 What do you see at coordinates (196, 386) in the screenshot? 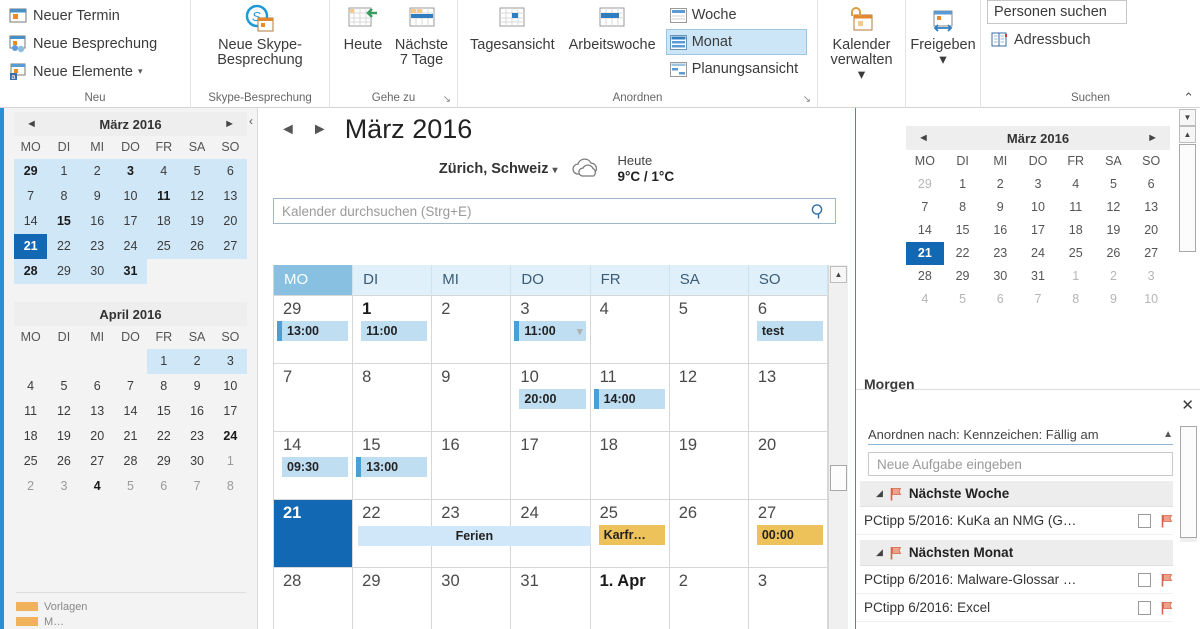
I see `left-dp-april-day: 9` at bounding box center [196, 386].